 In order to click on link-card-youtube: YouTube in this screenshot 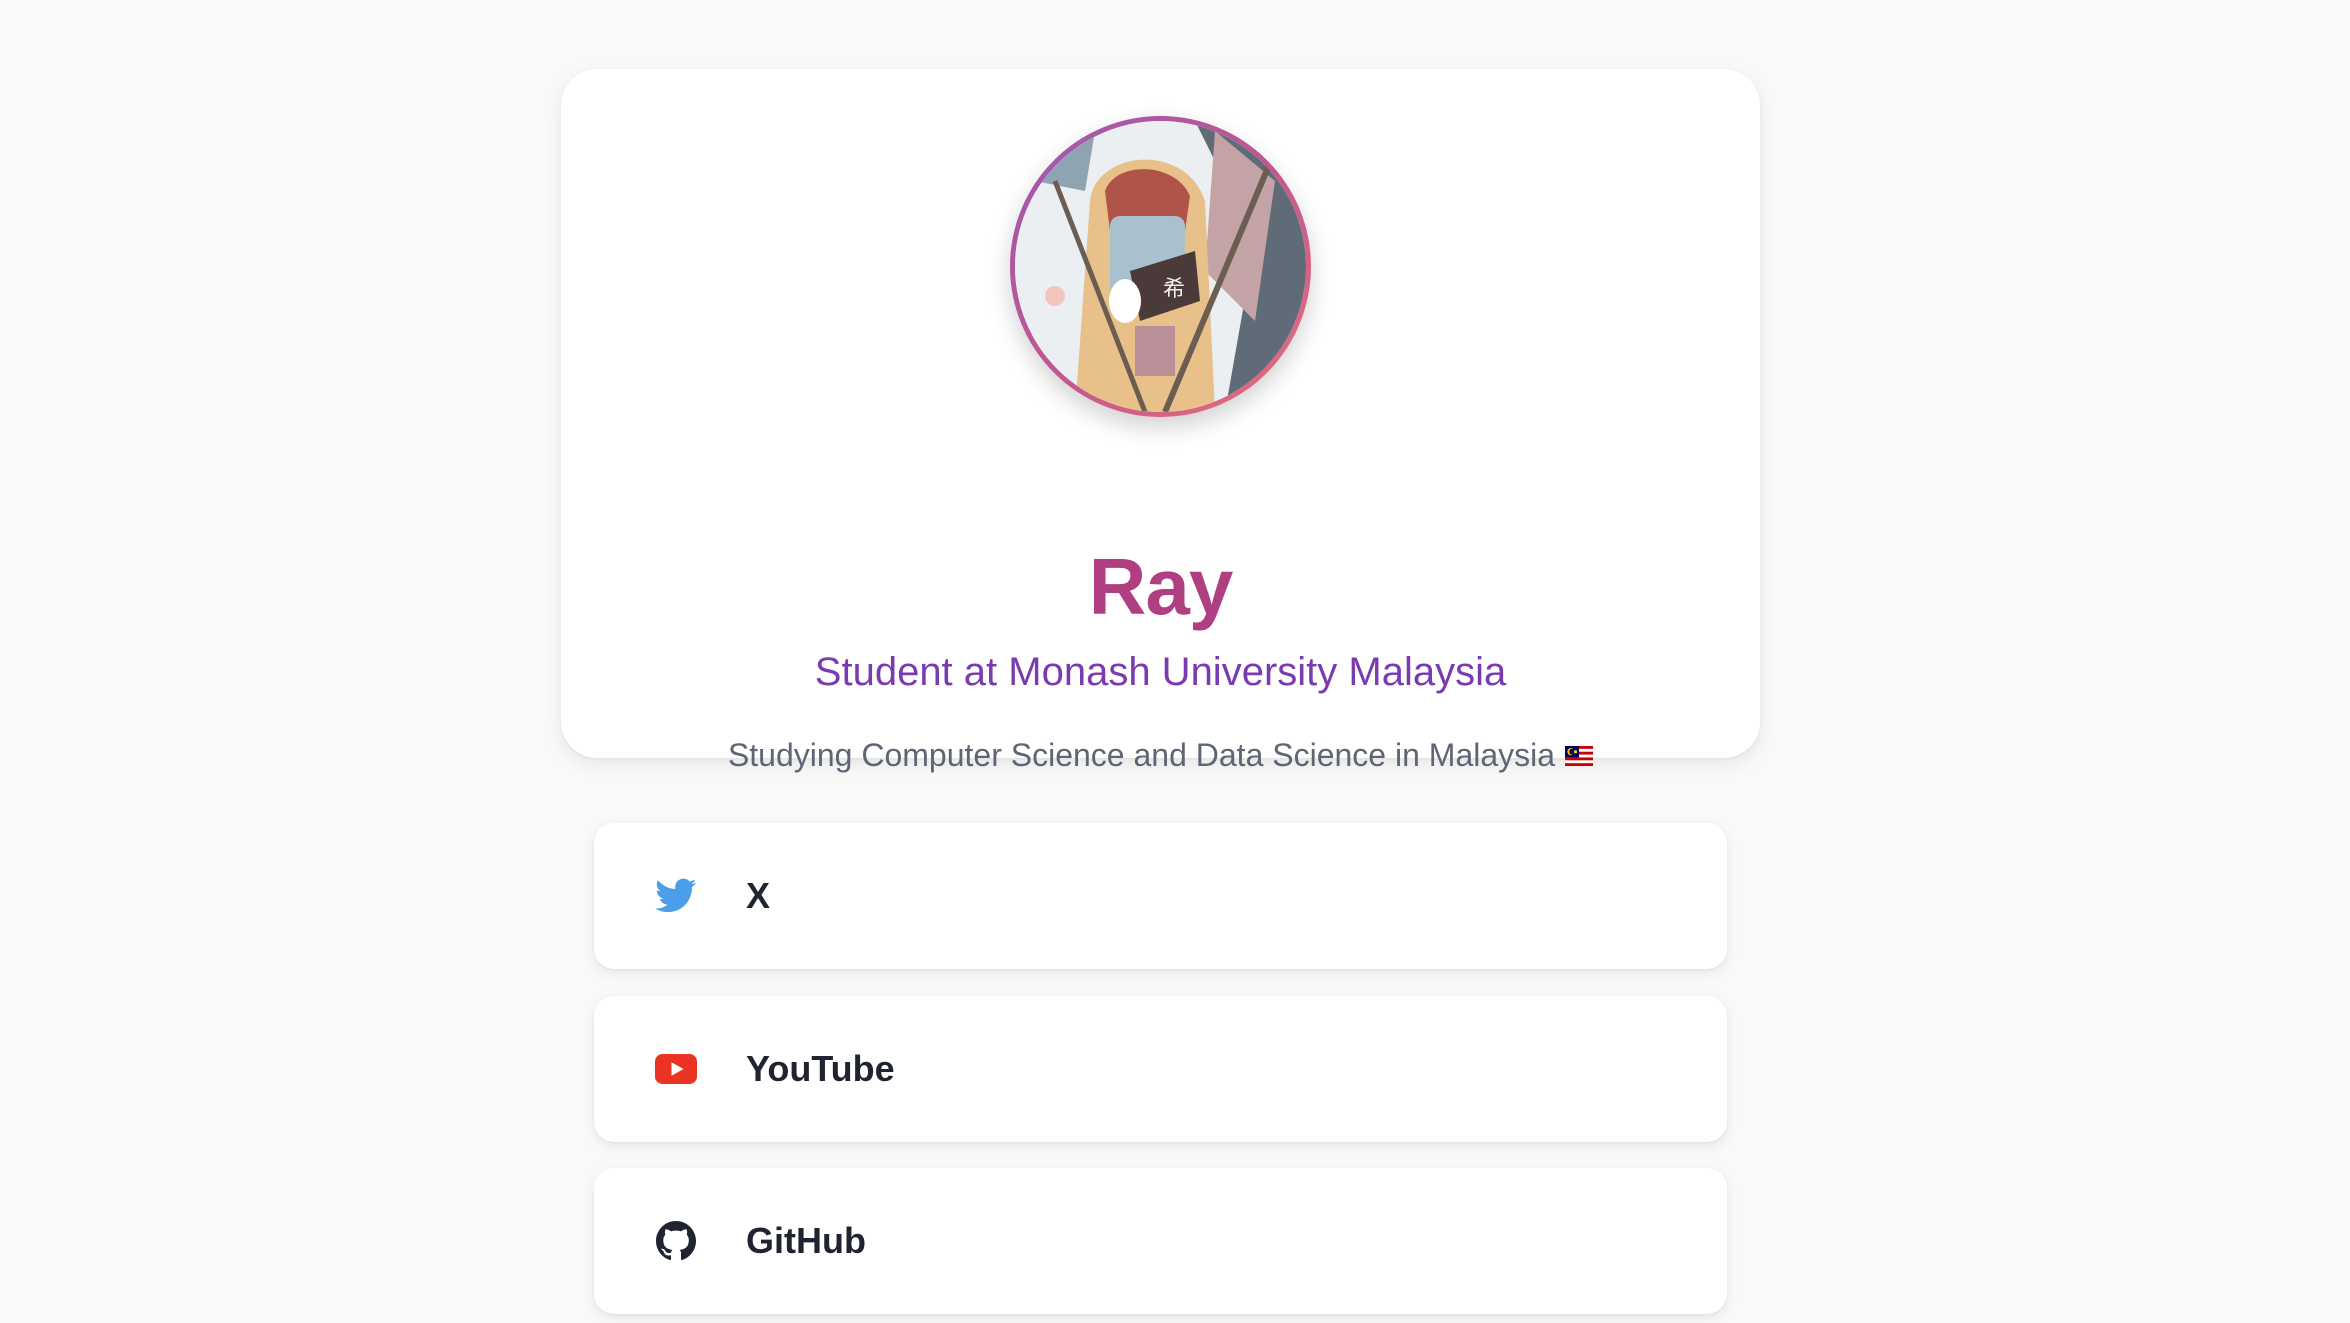, I will do `click(1160, 1069)`.